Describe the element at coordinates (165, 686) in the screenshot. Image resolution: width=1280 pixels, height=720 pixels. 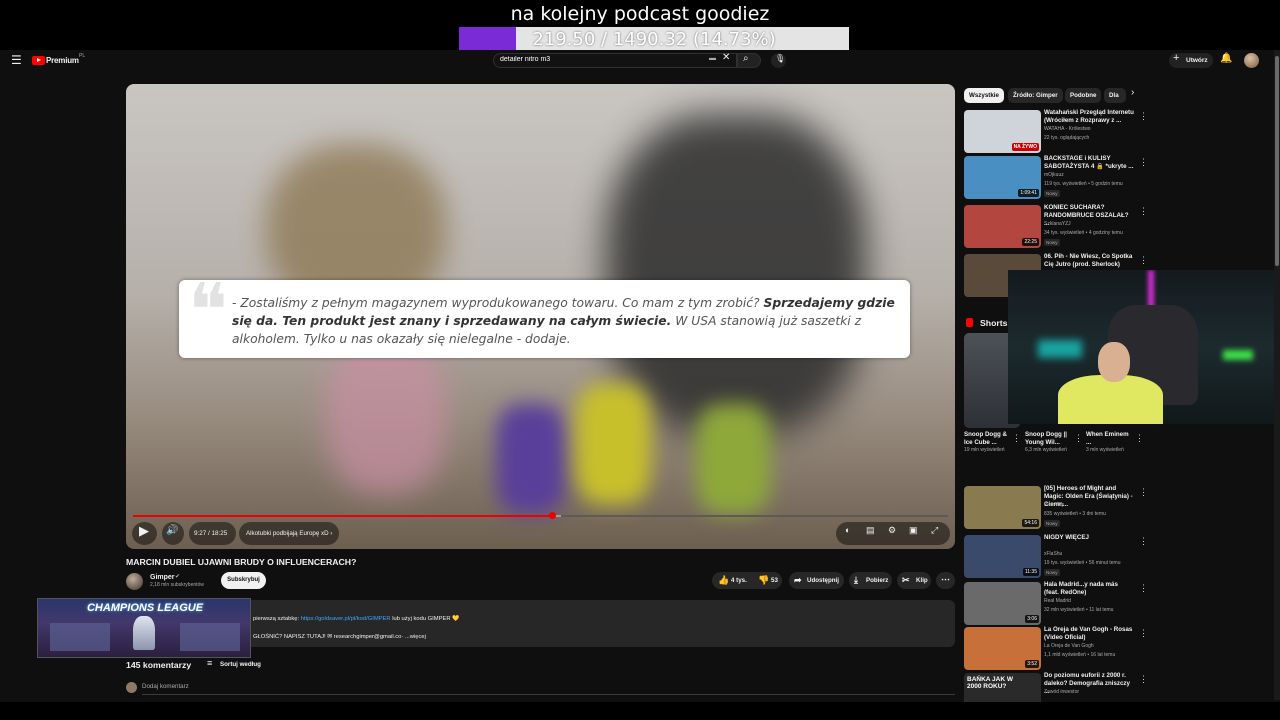
I see `add-comment-input: Dodaj komentarz` at that location.